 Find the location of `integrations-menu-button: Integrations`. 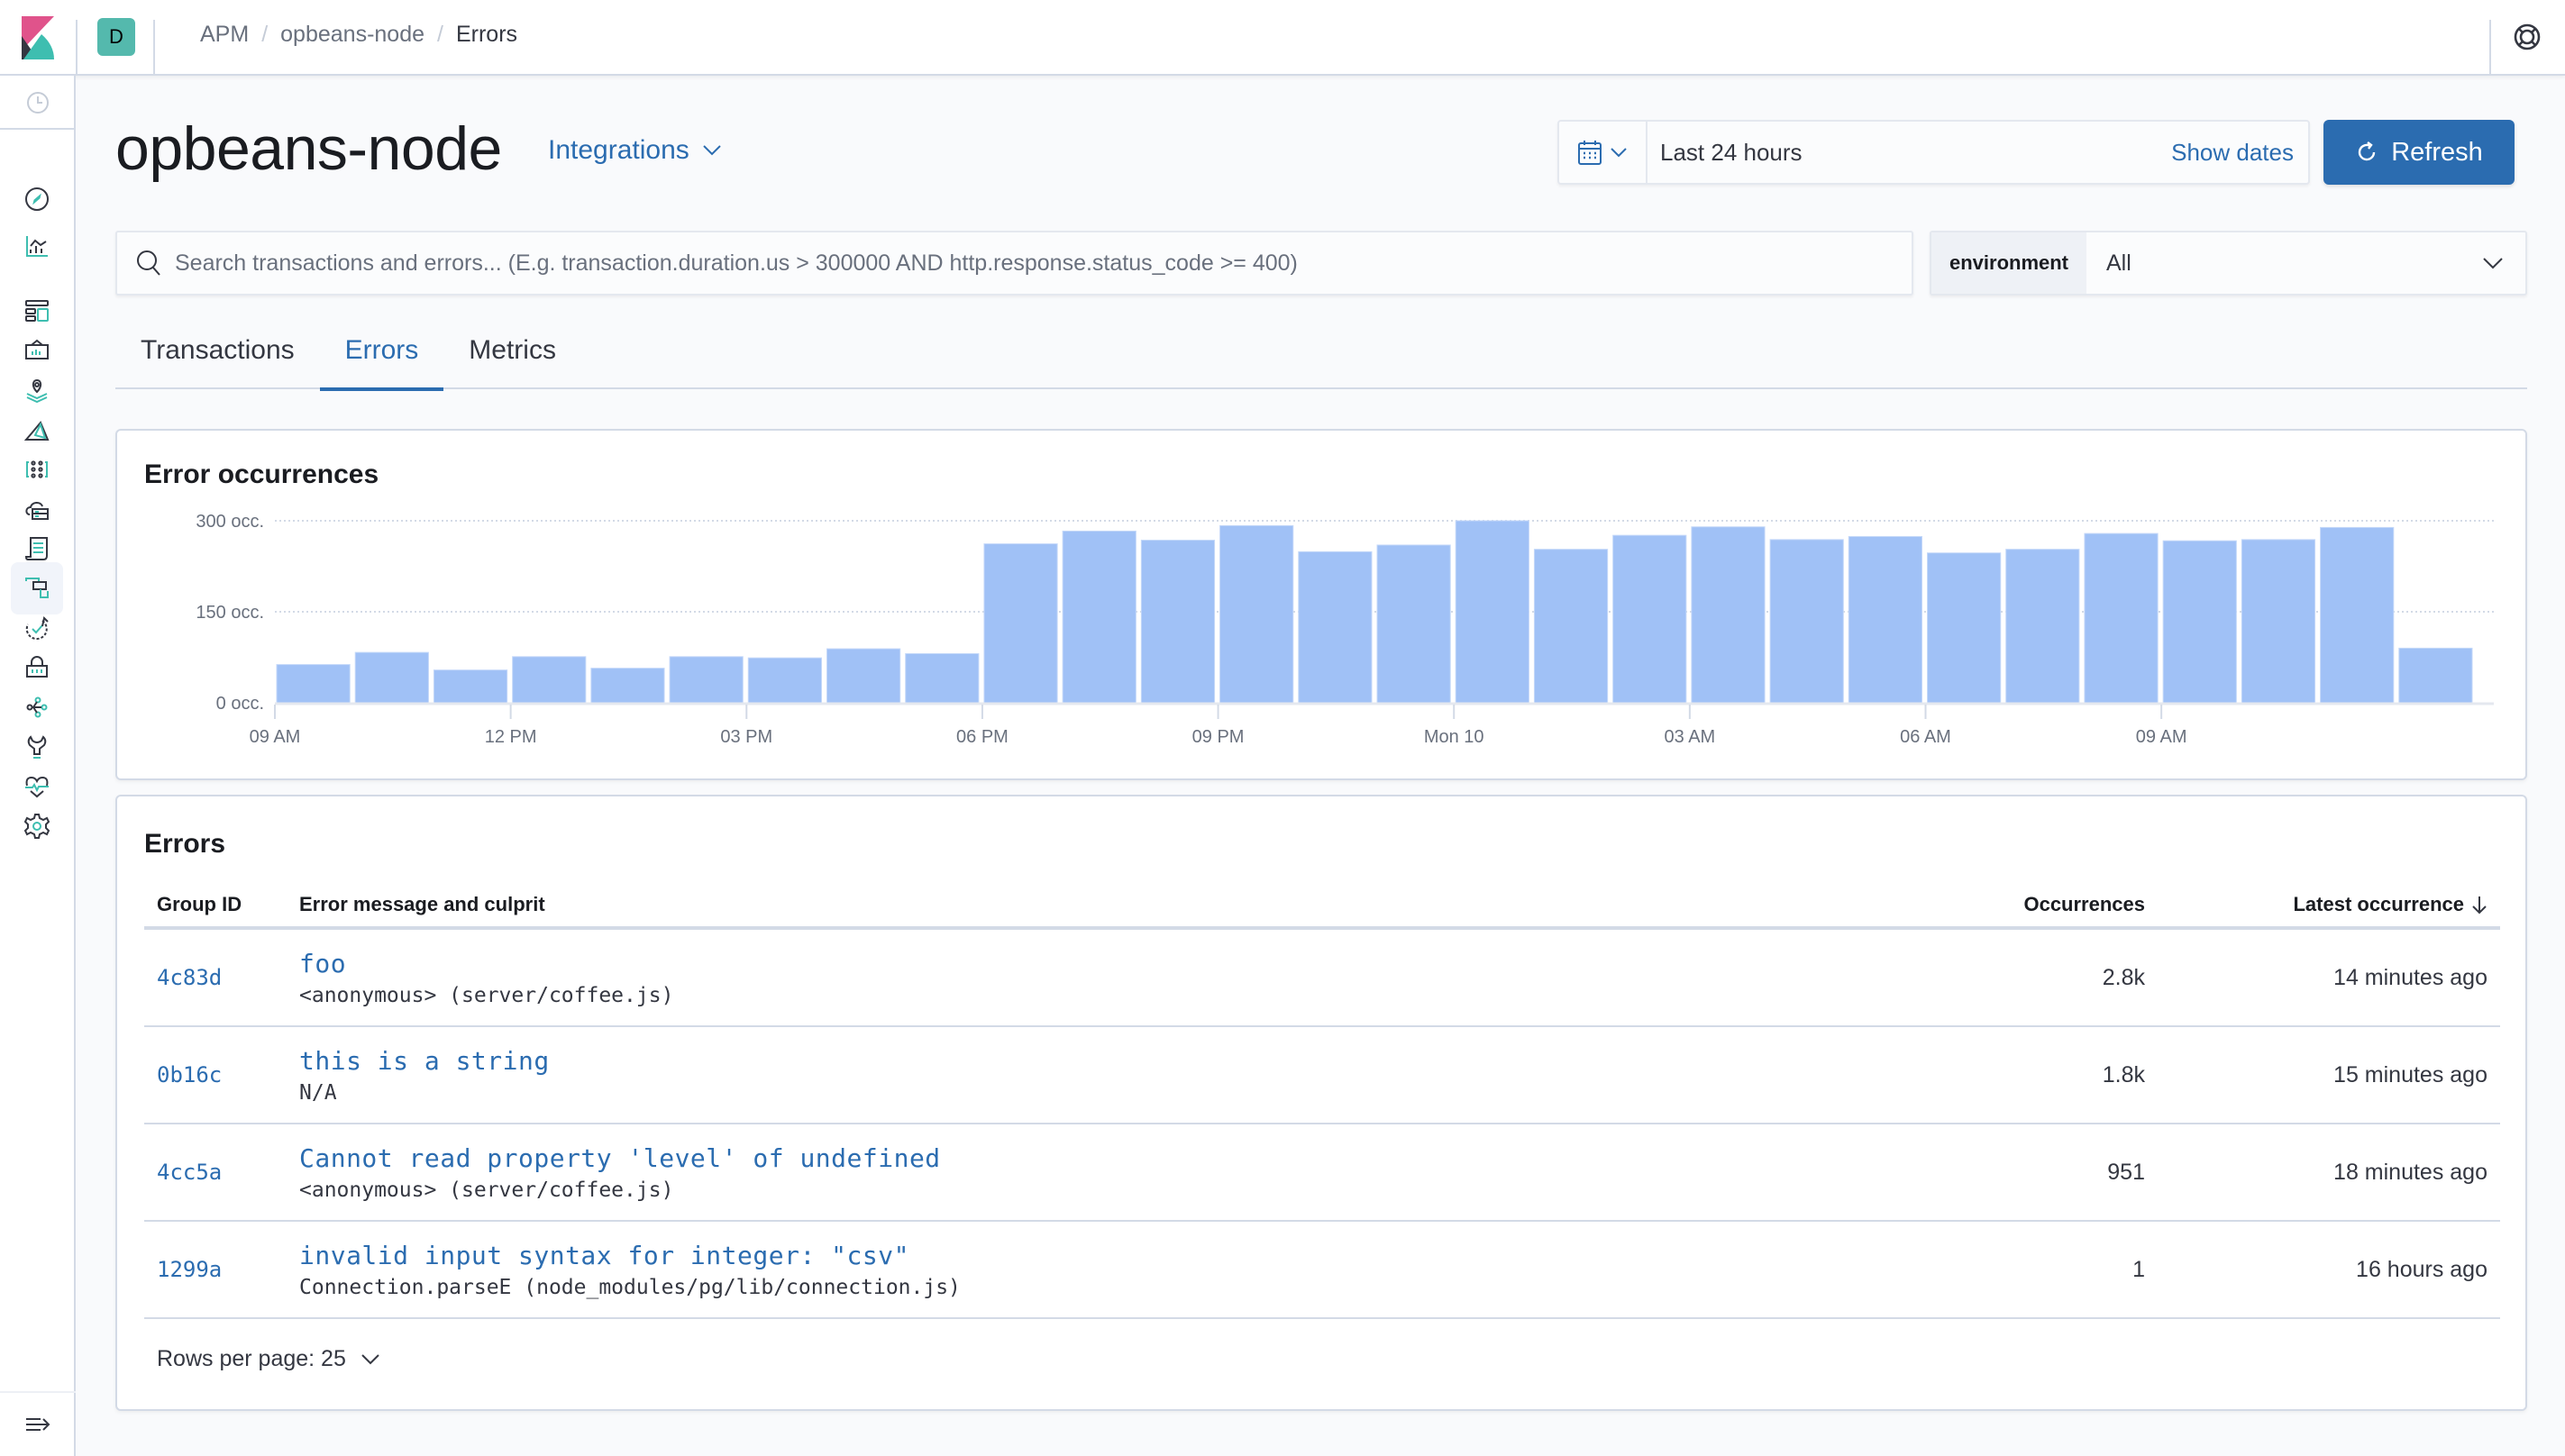

integrations-menu-button: Integrations is located at coordinates (635, 150).